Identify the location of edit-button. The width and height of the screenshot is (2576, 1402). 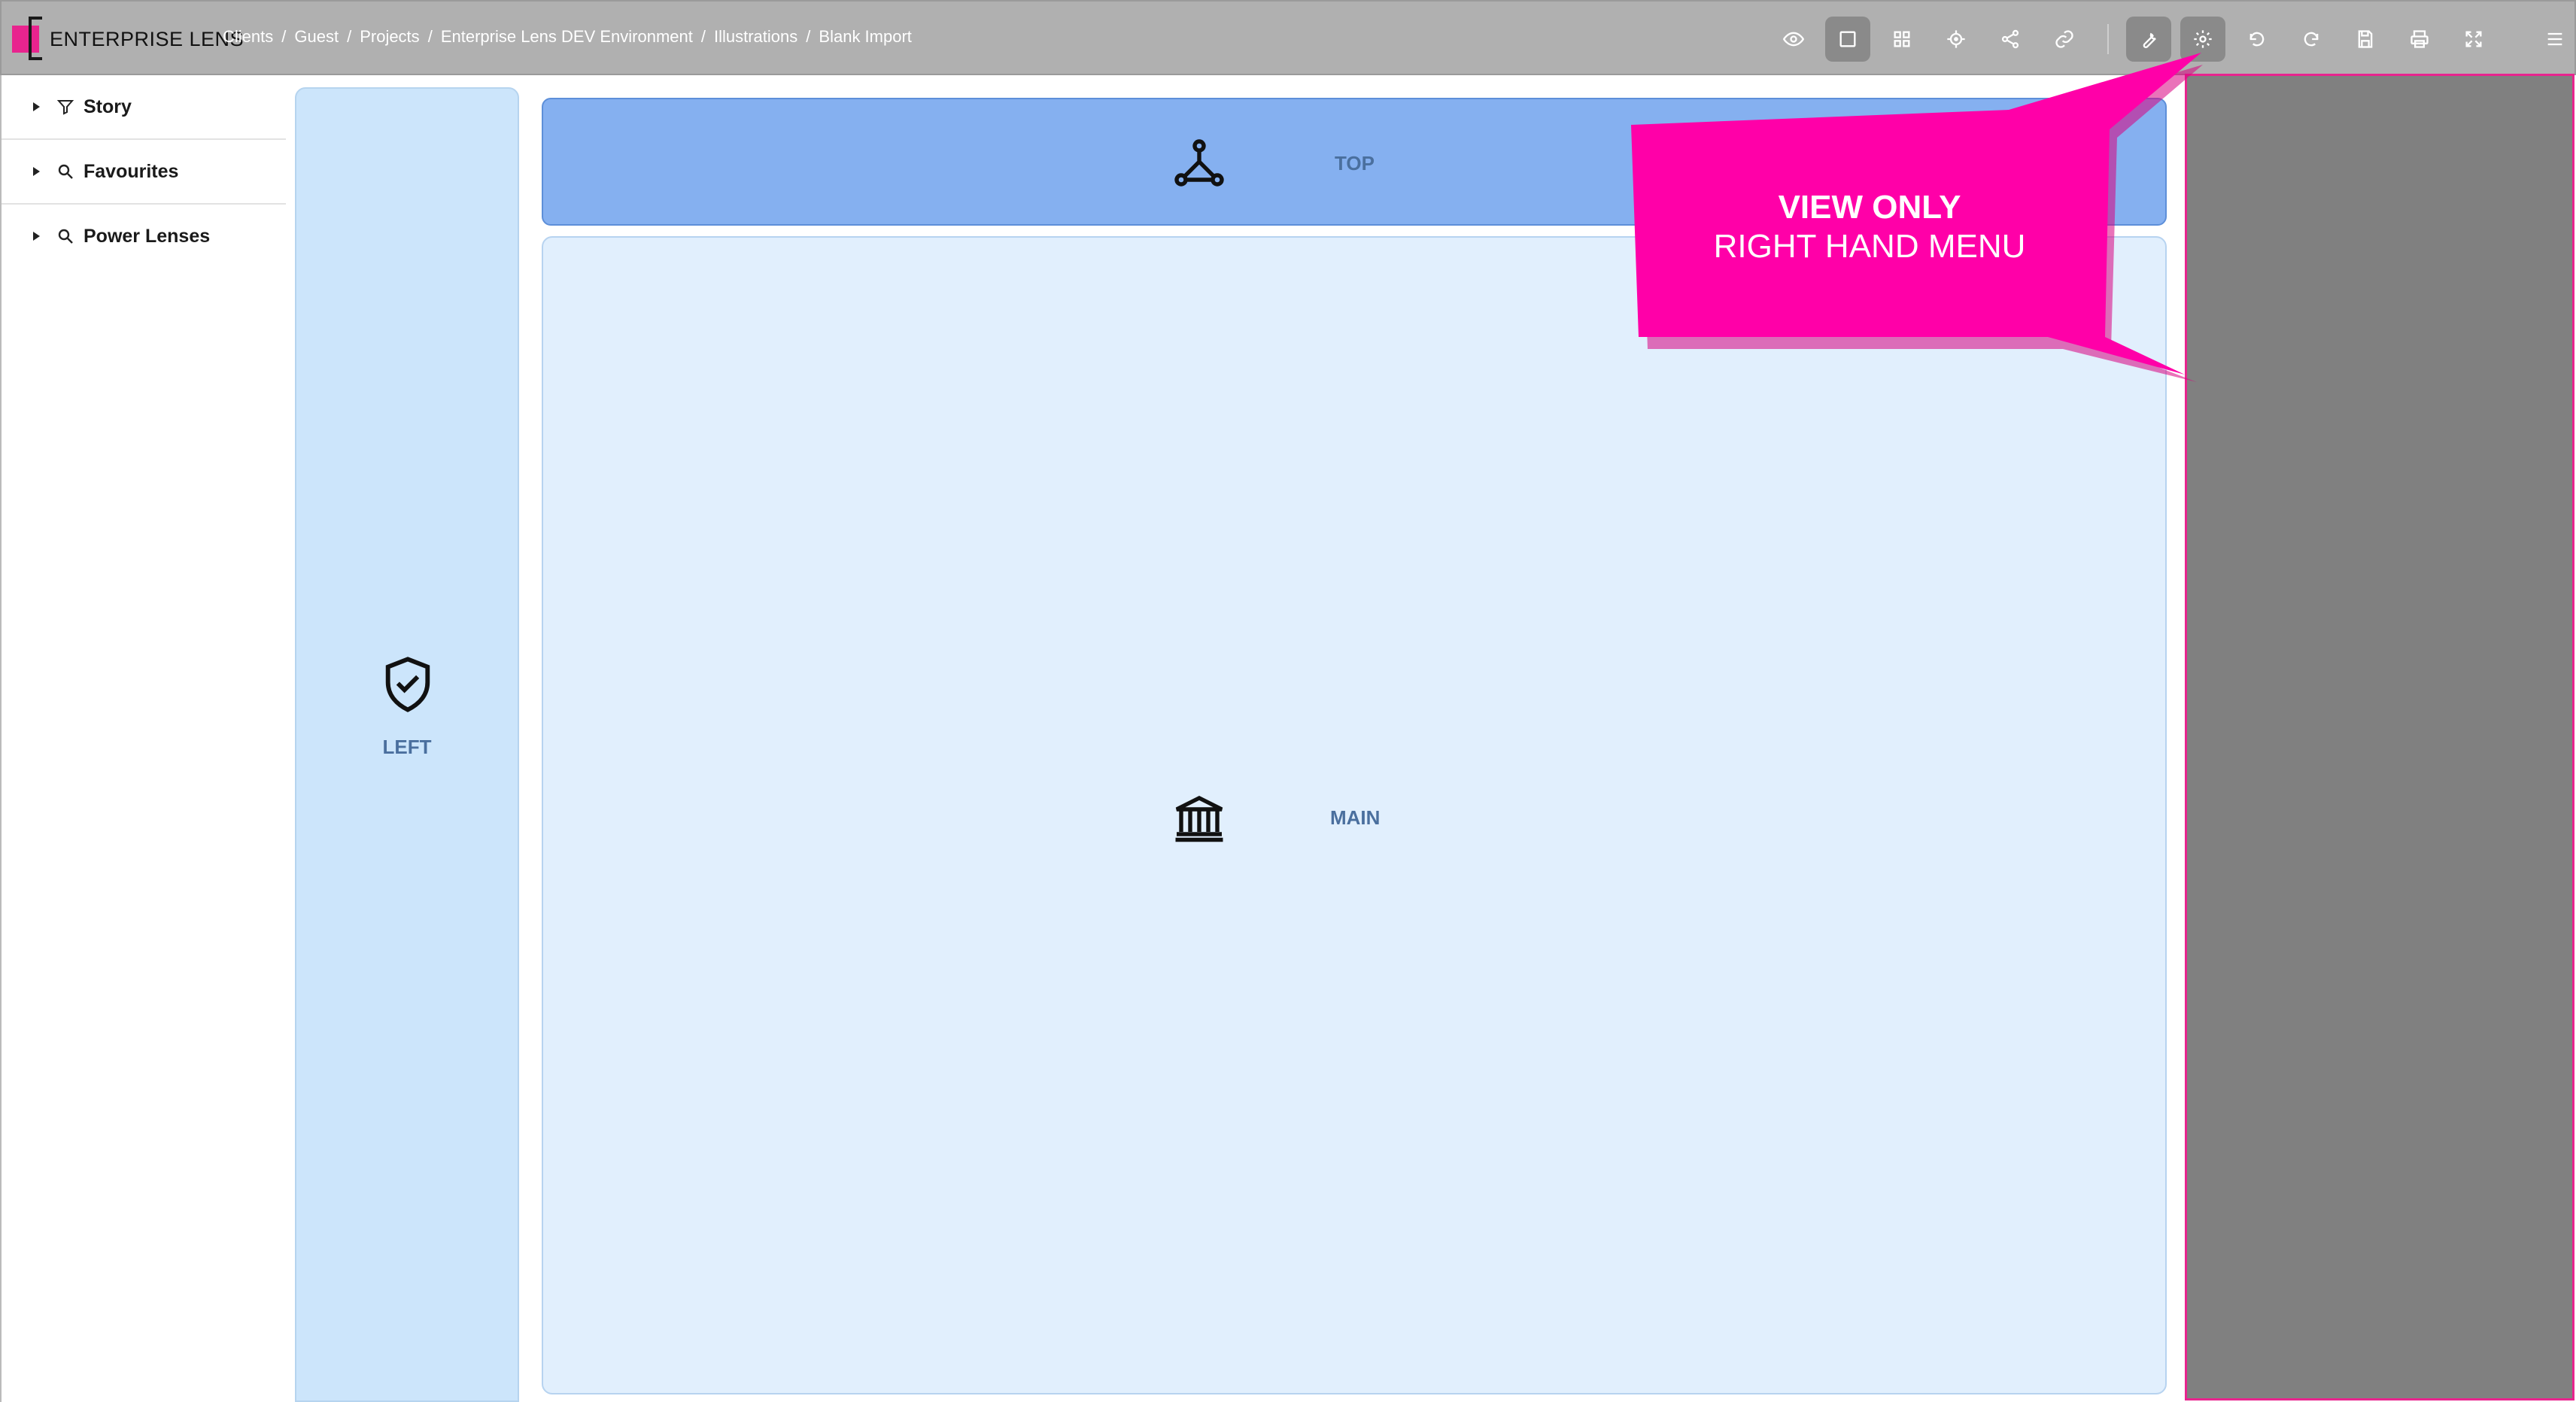
(2148, 39).